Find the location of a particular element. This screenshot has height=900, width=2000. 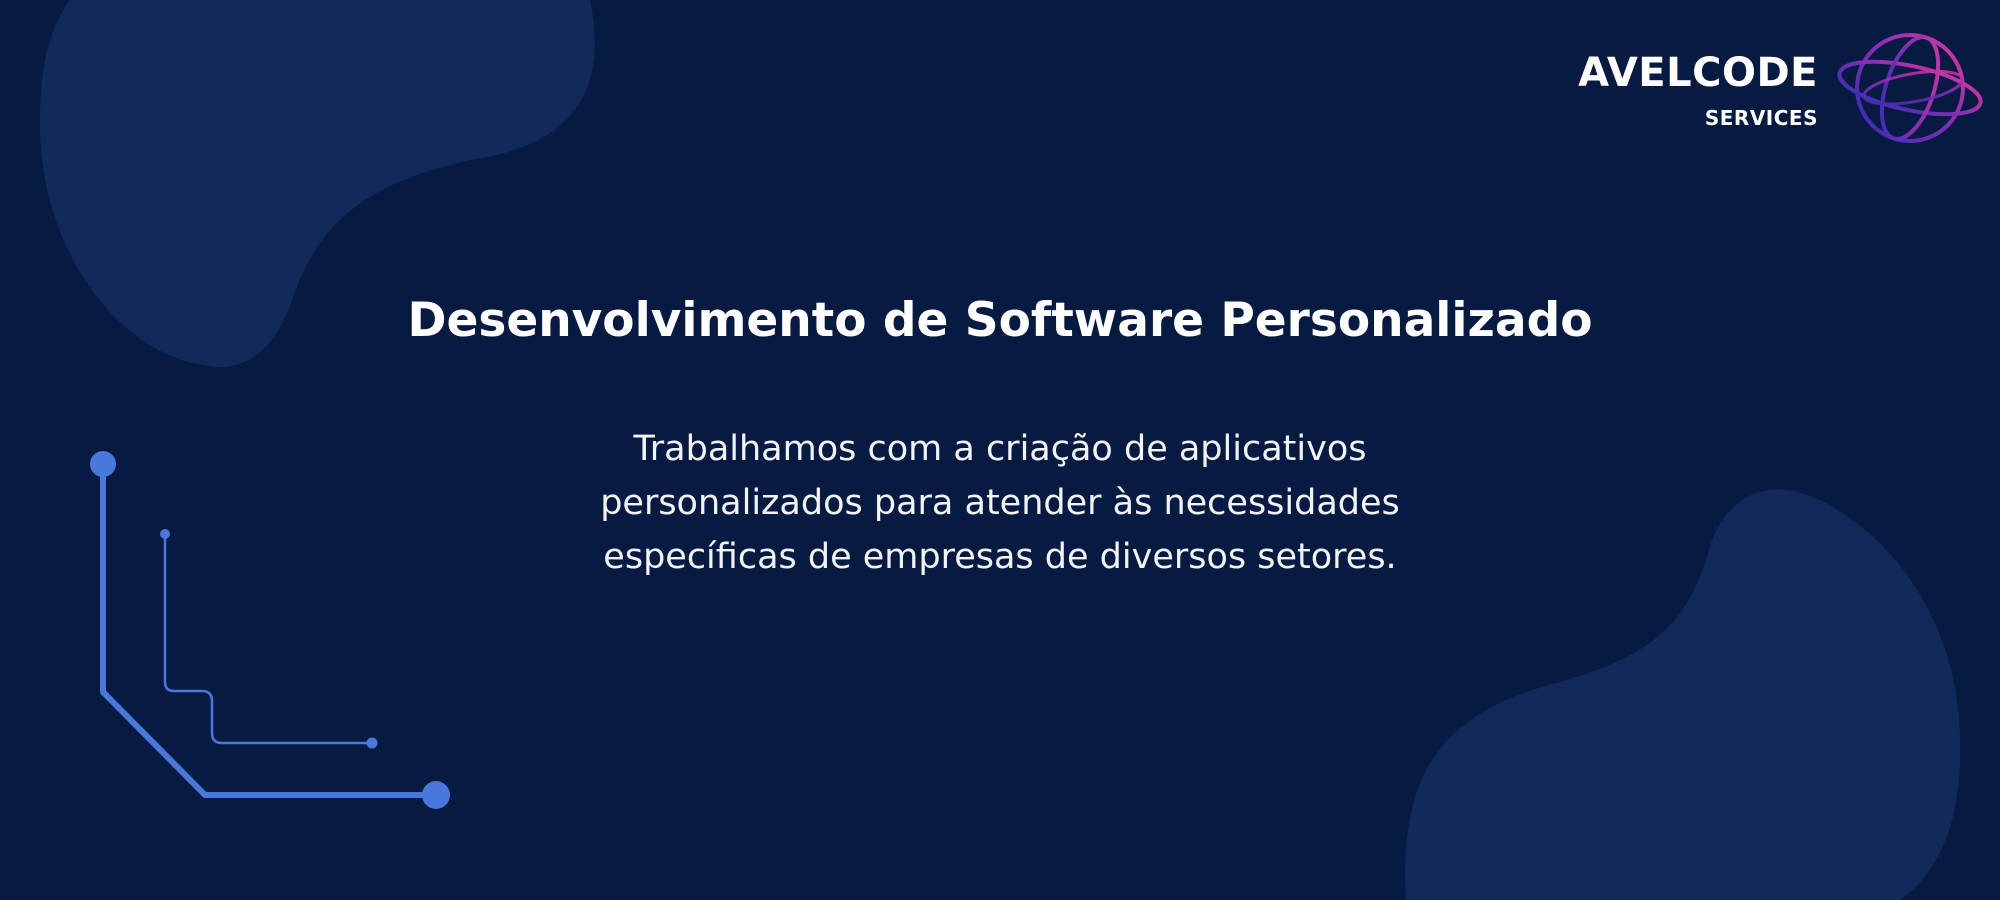

globe-icon is located at coordinates (1910, 88).